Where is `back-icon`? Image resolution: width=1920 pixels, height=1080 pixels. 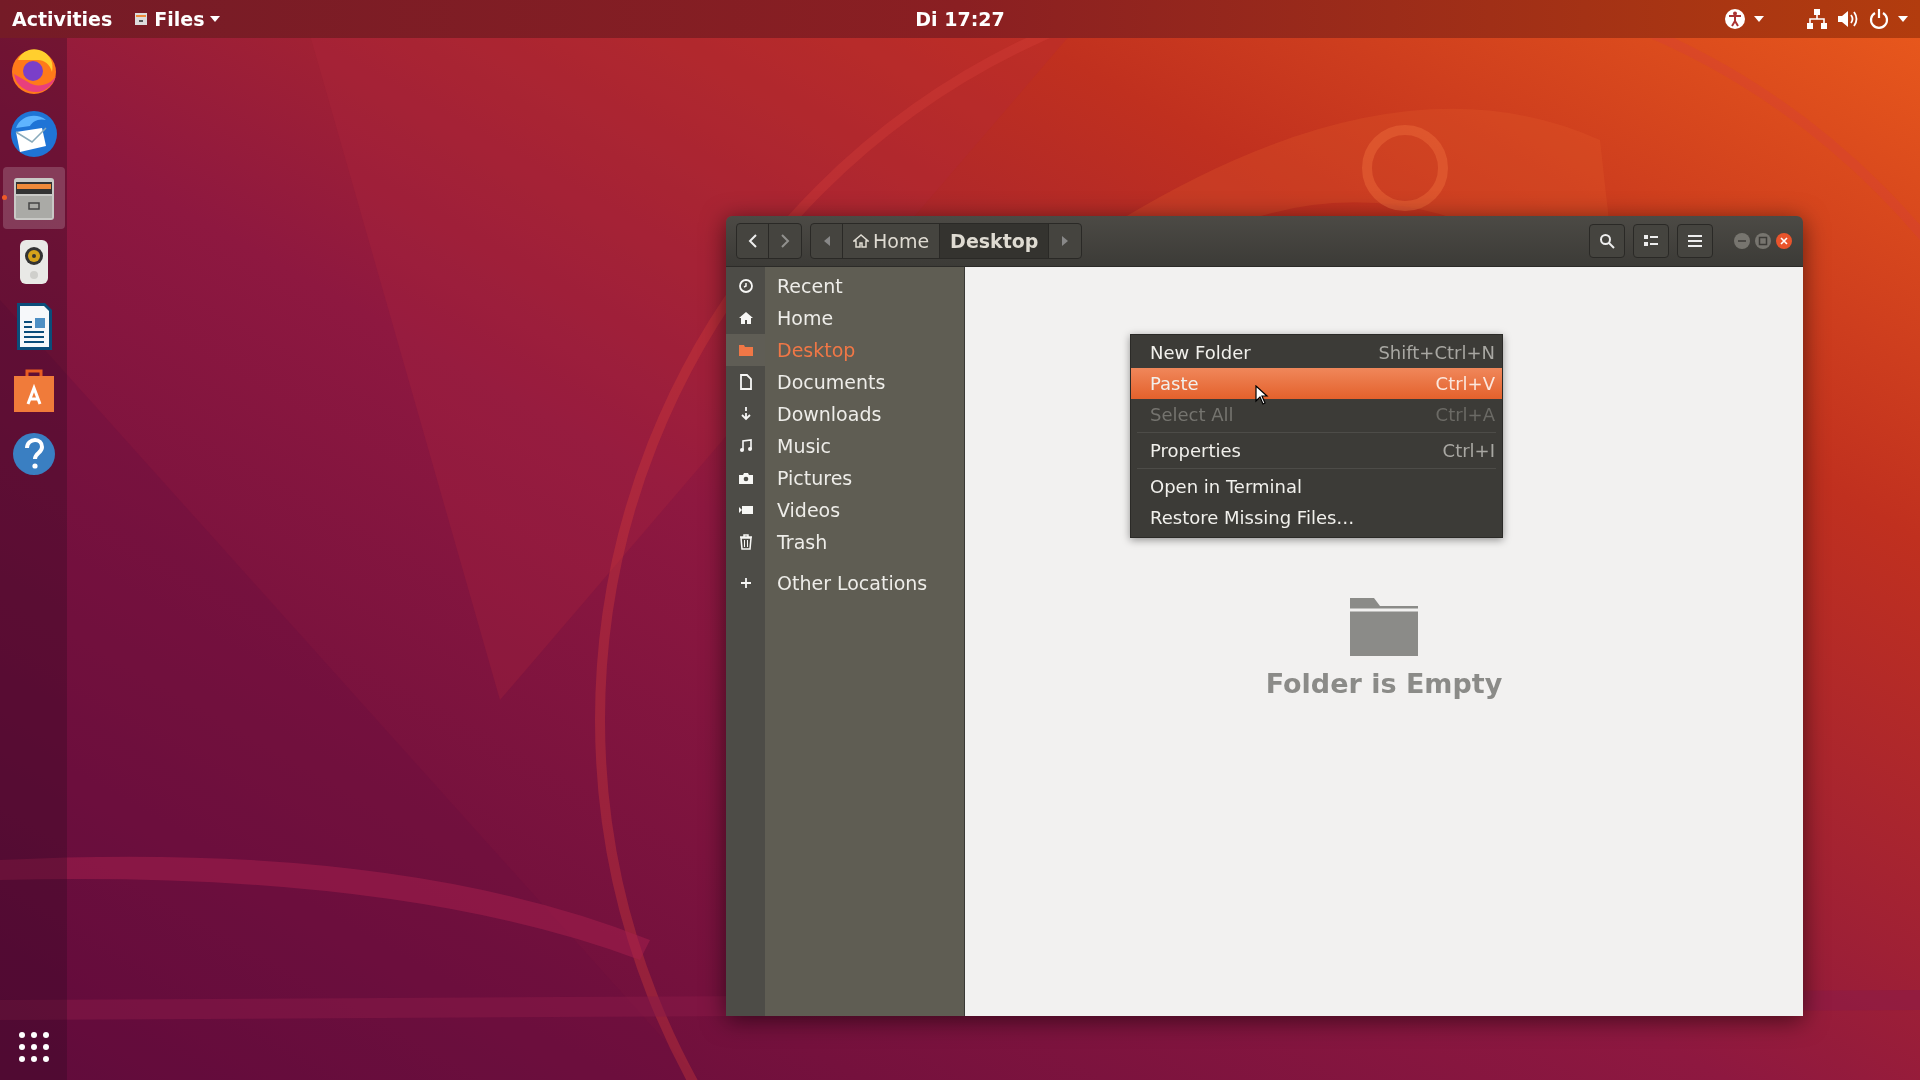
back-icon is located at coordinates (752, 241).